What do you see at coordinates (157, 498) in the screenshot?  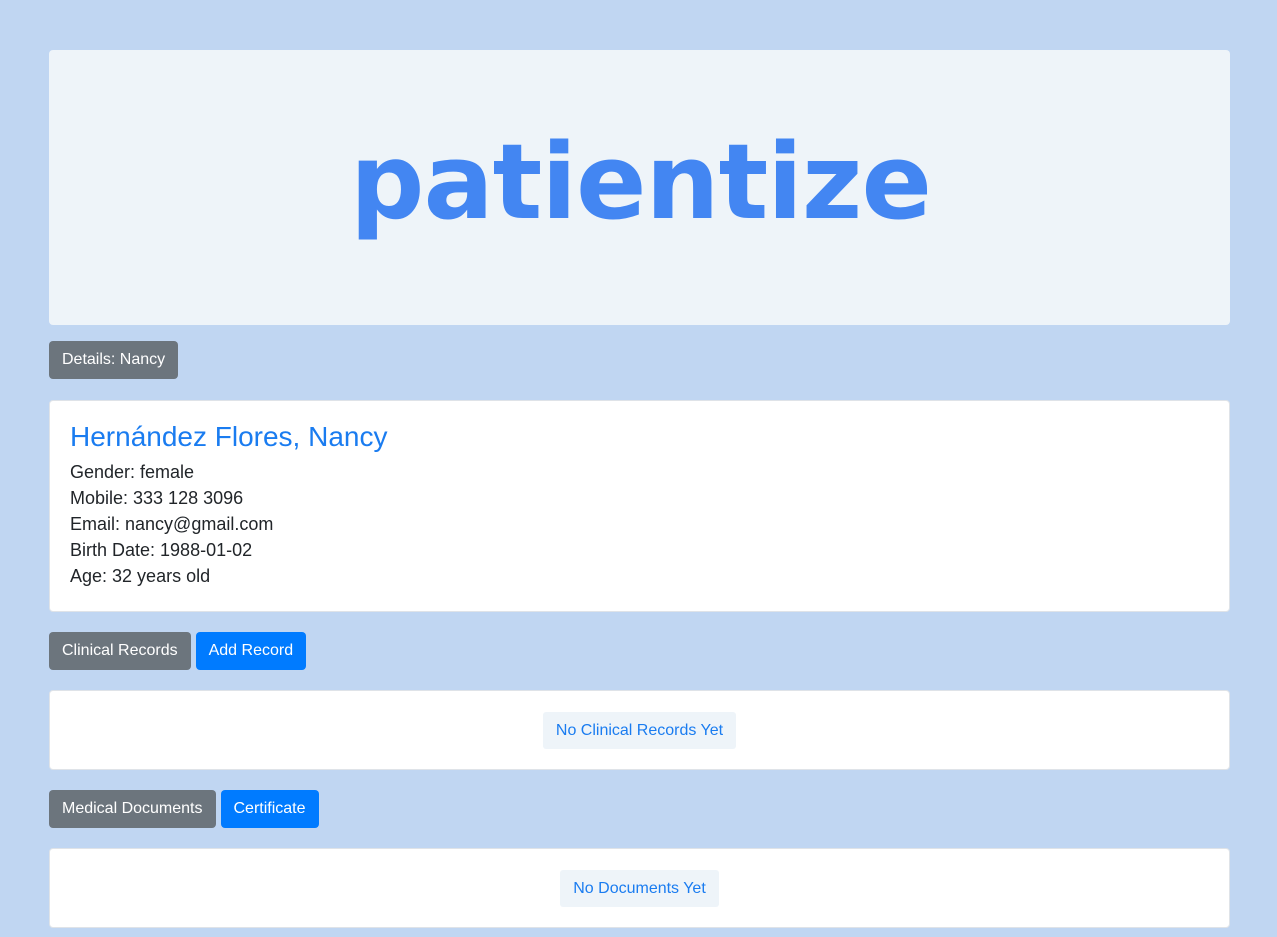 I see `patient-mobile: Mobile: 333 128 3096` at bounding box center [157, 498].